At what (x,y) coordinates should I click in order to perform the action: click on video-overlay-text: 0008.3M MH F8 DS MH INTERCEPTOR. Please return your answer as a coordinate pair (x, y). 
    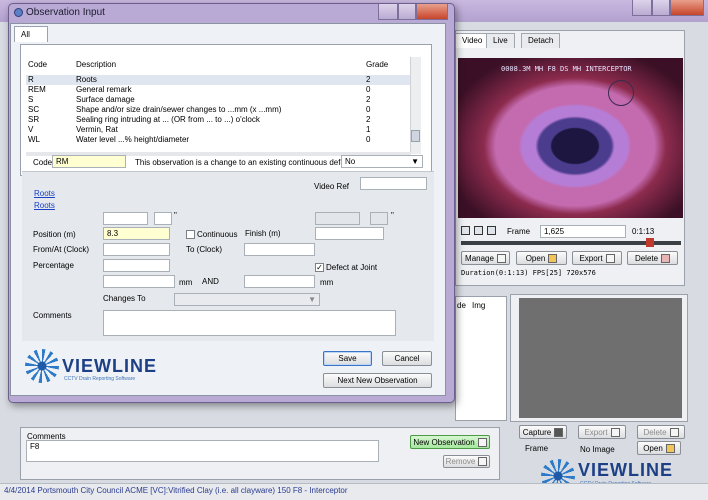
    Looking at the image, I should click on (566, 69).